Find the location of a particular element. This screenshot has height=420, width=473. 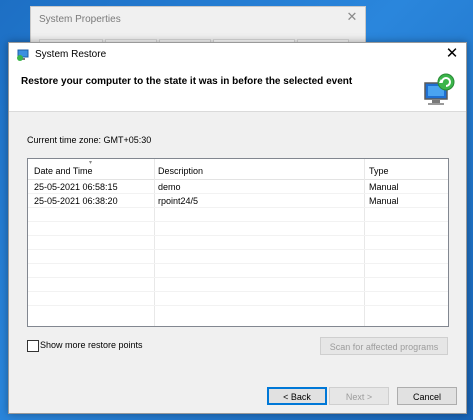

show-more-label: Show more restore points is located at coordinates (91, 345).